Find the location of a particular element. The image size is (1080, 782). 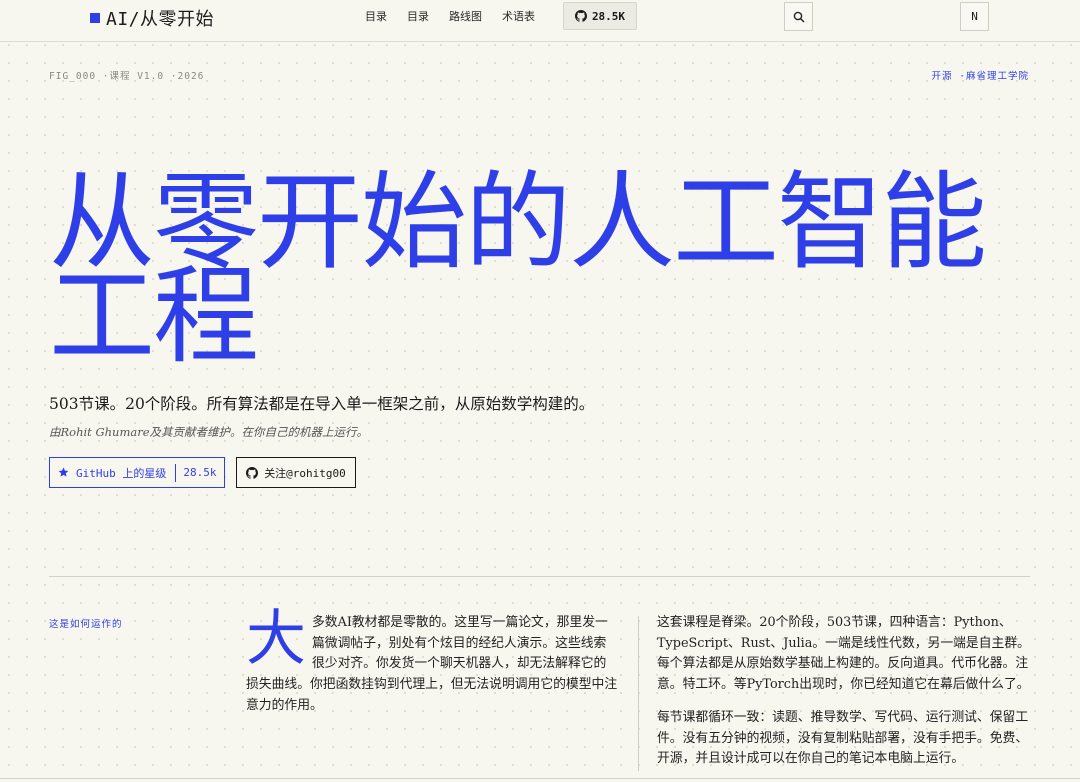

nav-link-contents-1: 目录 is located at coordinates (376, 16).